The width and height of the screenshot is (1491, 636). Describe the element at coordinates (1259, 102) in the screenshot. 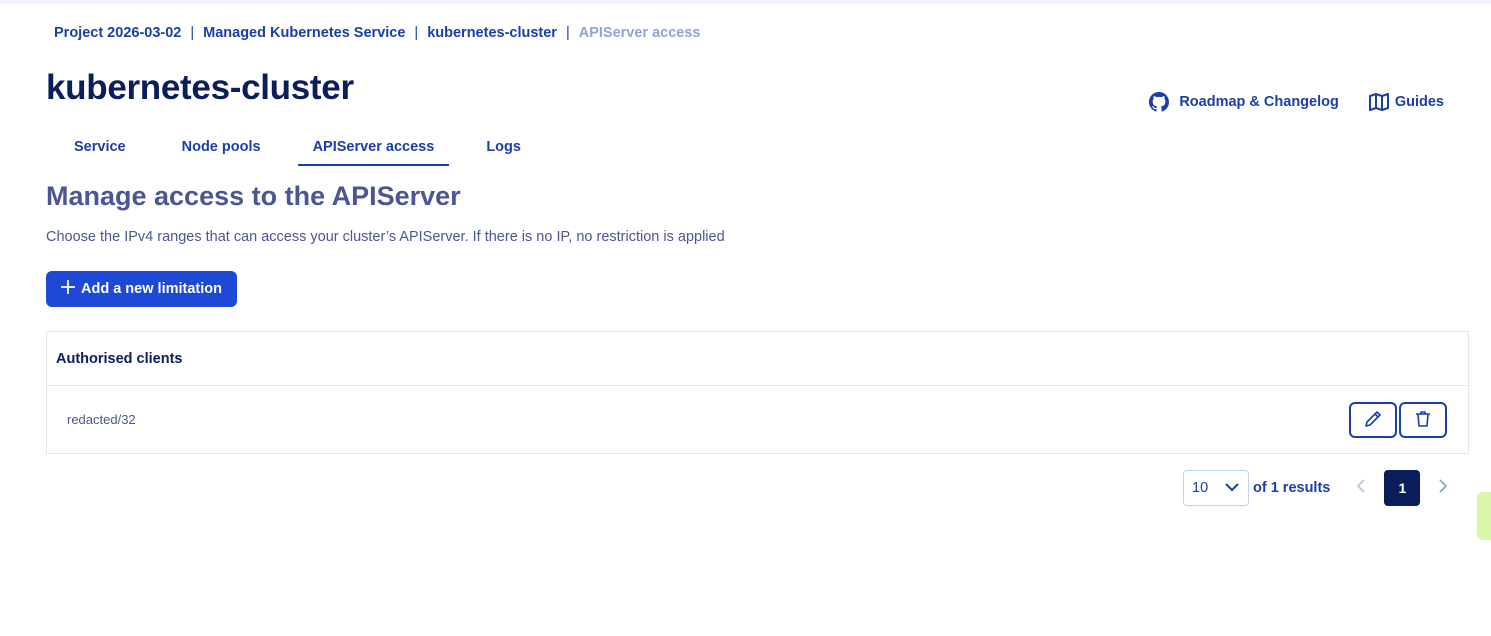

I see `roadmap-changelog-label: Roadmap & Changelog` at that location.